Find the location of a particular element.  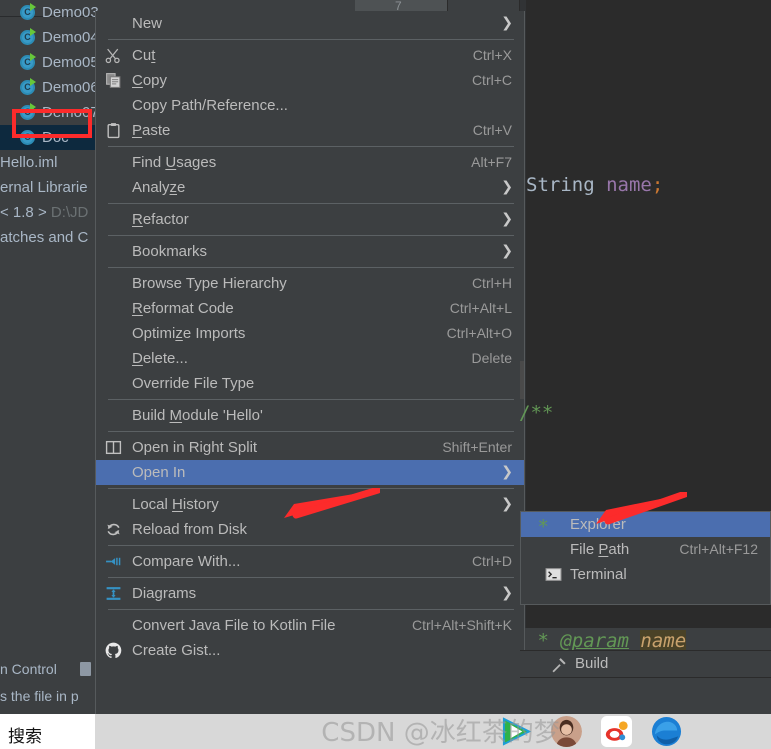

menu-item-shortcut: Ctrl+C is located at coordinates (491, 80).